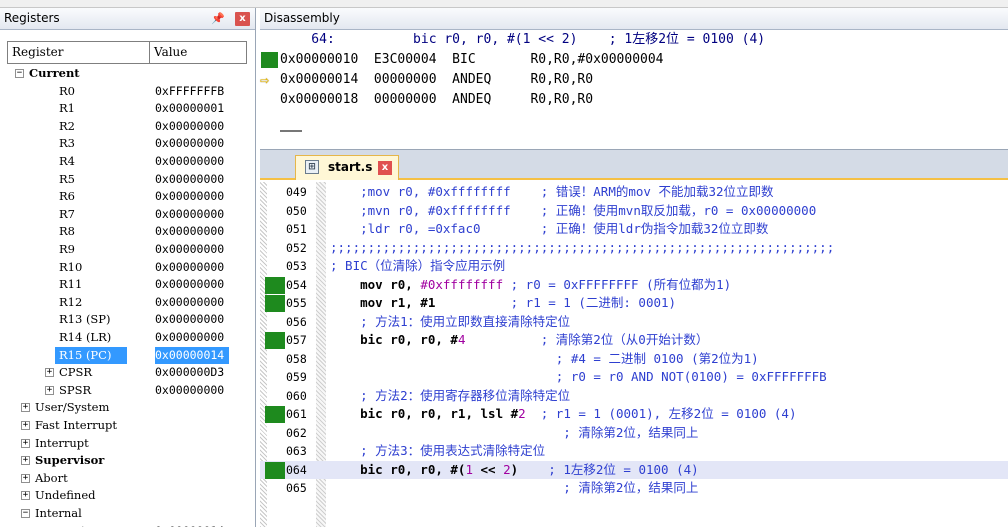 The height and width of the screenshot is (527, 1008). Describe the element at coordinates (130, 180) in the screenshot. I see `register-row: R5 0x00000000` at that location.